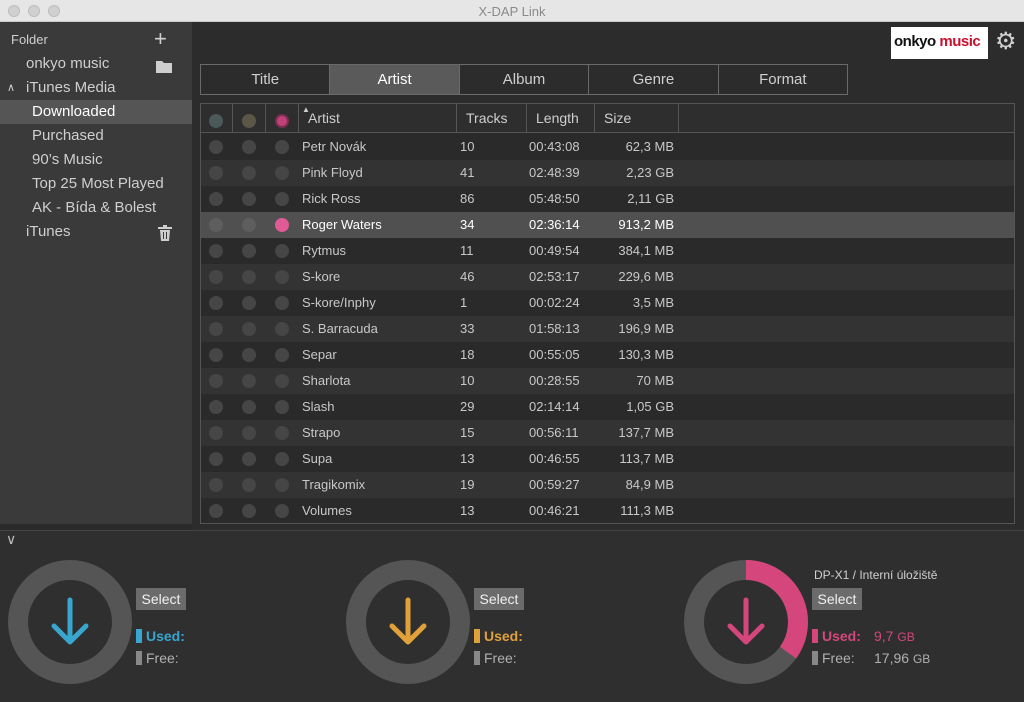 Image resolution: width=1024 pixels, height=702 pixels. What do you see at coordinates (815, 658) in the screenshot?
I see `free-legend-swatch` at bounding box center [815, 658].